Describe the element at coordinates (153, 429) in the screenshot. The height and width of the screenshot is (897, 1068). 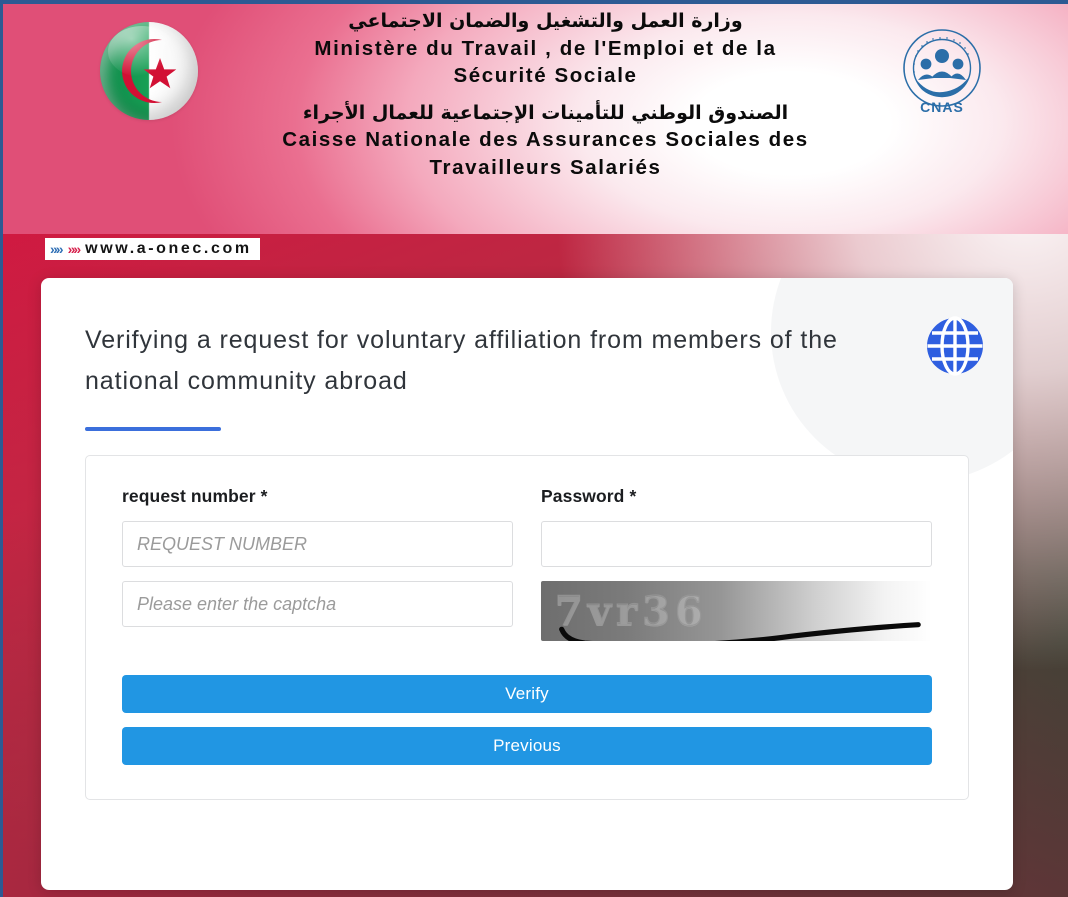
I see `title-underline-accent` at that location.